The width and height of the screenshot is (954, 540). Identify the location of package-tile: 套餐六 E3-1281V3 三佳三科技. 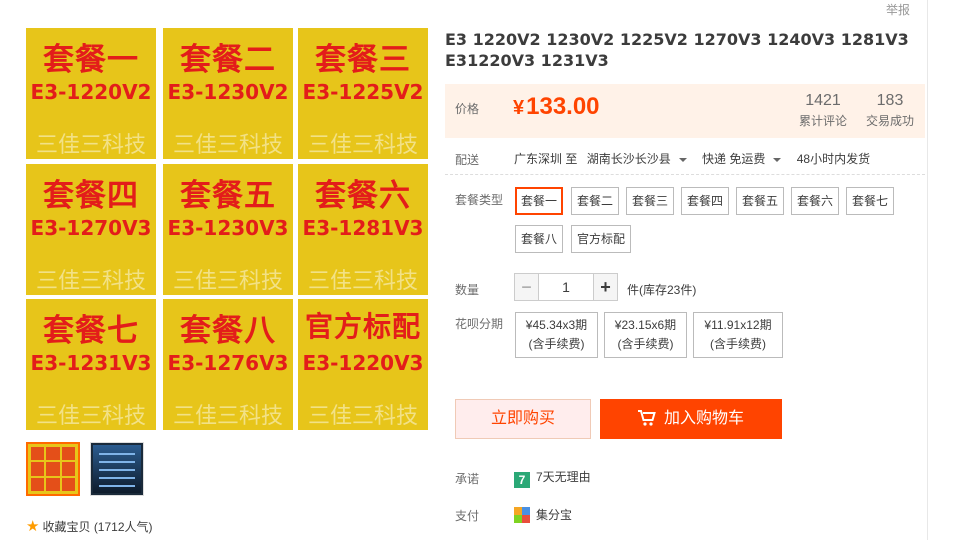
(363, 229).